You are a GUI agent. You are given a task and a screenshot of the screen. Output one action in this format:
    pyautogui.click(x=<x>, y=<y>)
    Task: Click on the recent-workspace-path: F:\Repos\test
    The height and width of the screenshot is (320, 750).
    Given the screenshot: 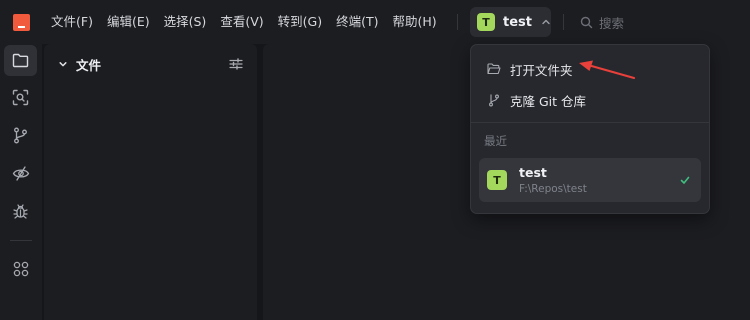 What is the action you would take?
    pyautogui.click(x=553, y=189)
    